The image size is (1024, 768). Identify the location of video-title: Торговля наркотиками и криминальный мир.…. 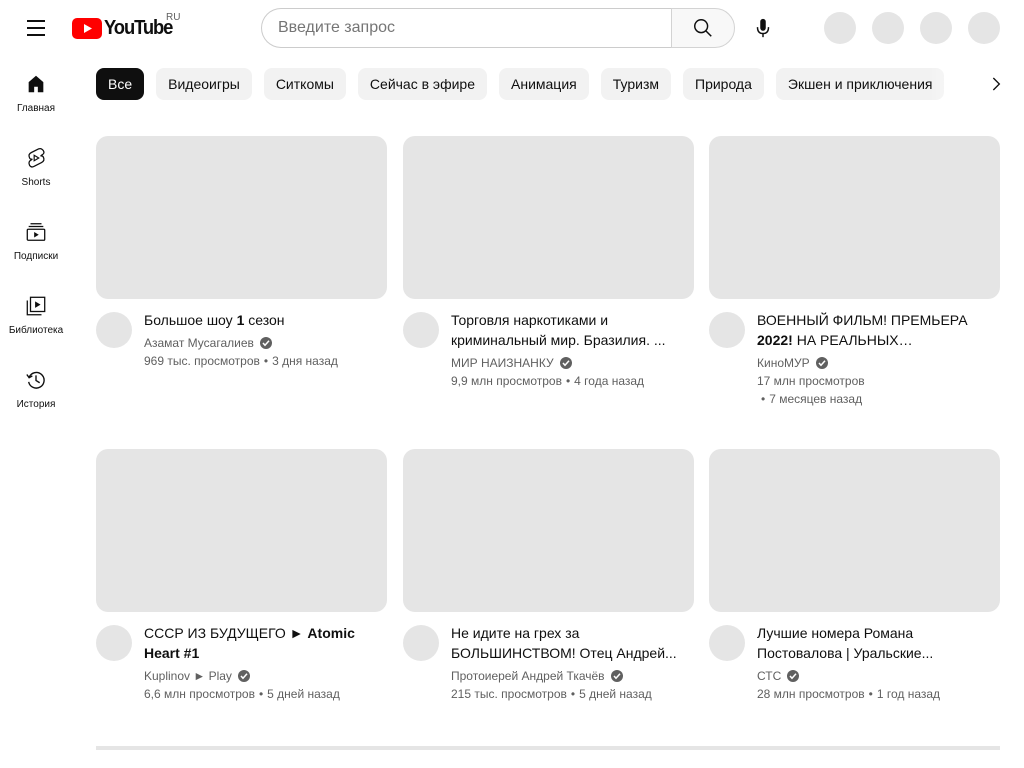
(568, 330).